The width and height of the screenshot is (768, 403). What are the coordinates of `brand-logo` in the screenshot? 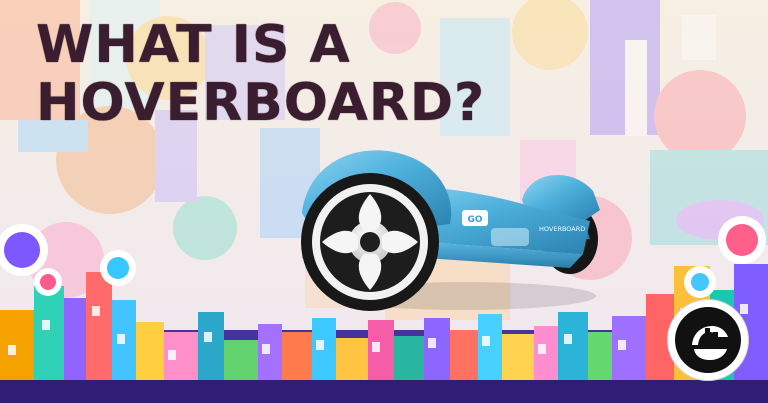 It's located at (708, 340).